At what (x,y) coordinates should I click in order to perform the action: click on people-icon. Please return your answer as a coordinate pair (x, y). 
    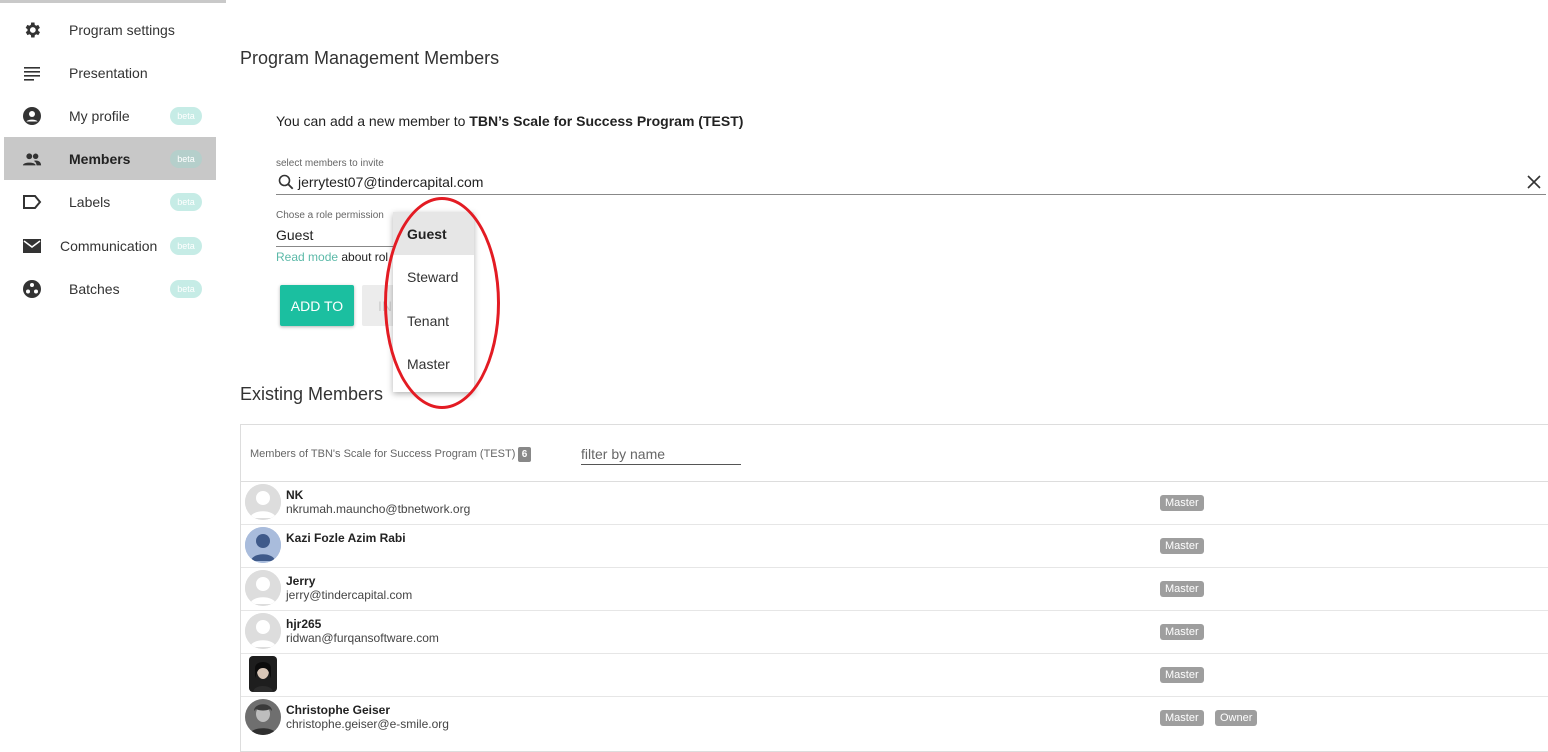
    Looking at the image, I should click on (32, 159).